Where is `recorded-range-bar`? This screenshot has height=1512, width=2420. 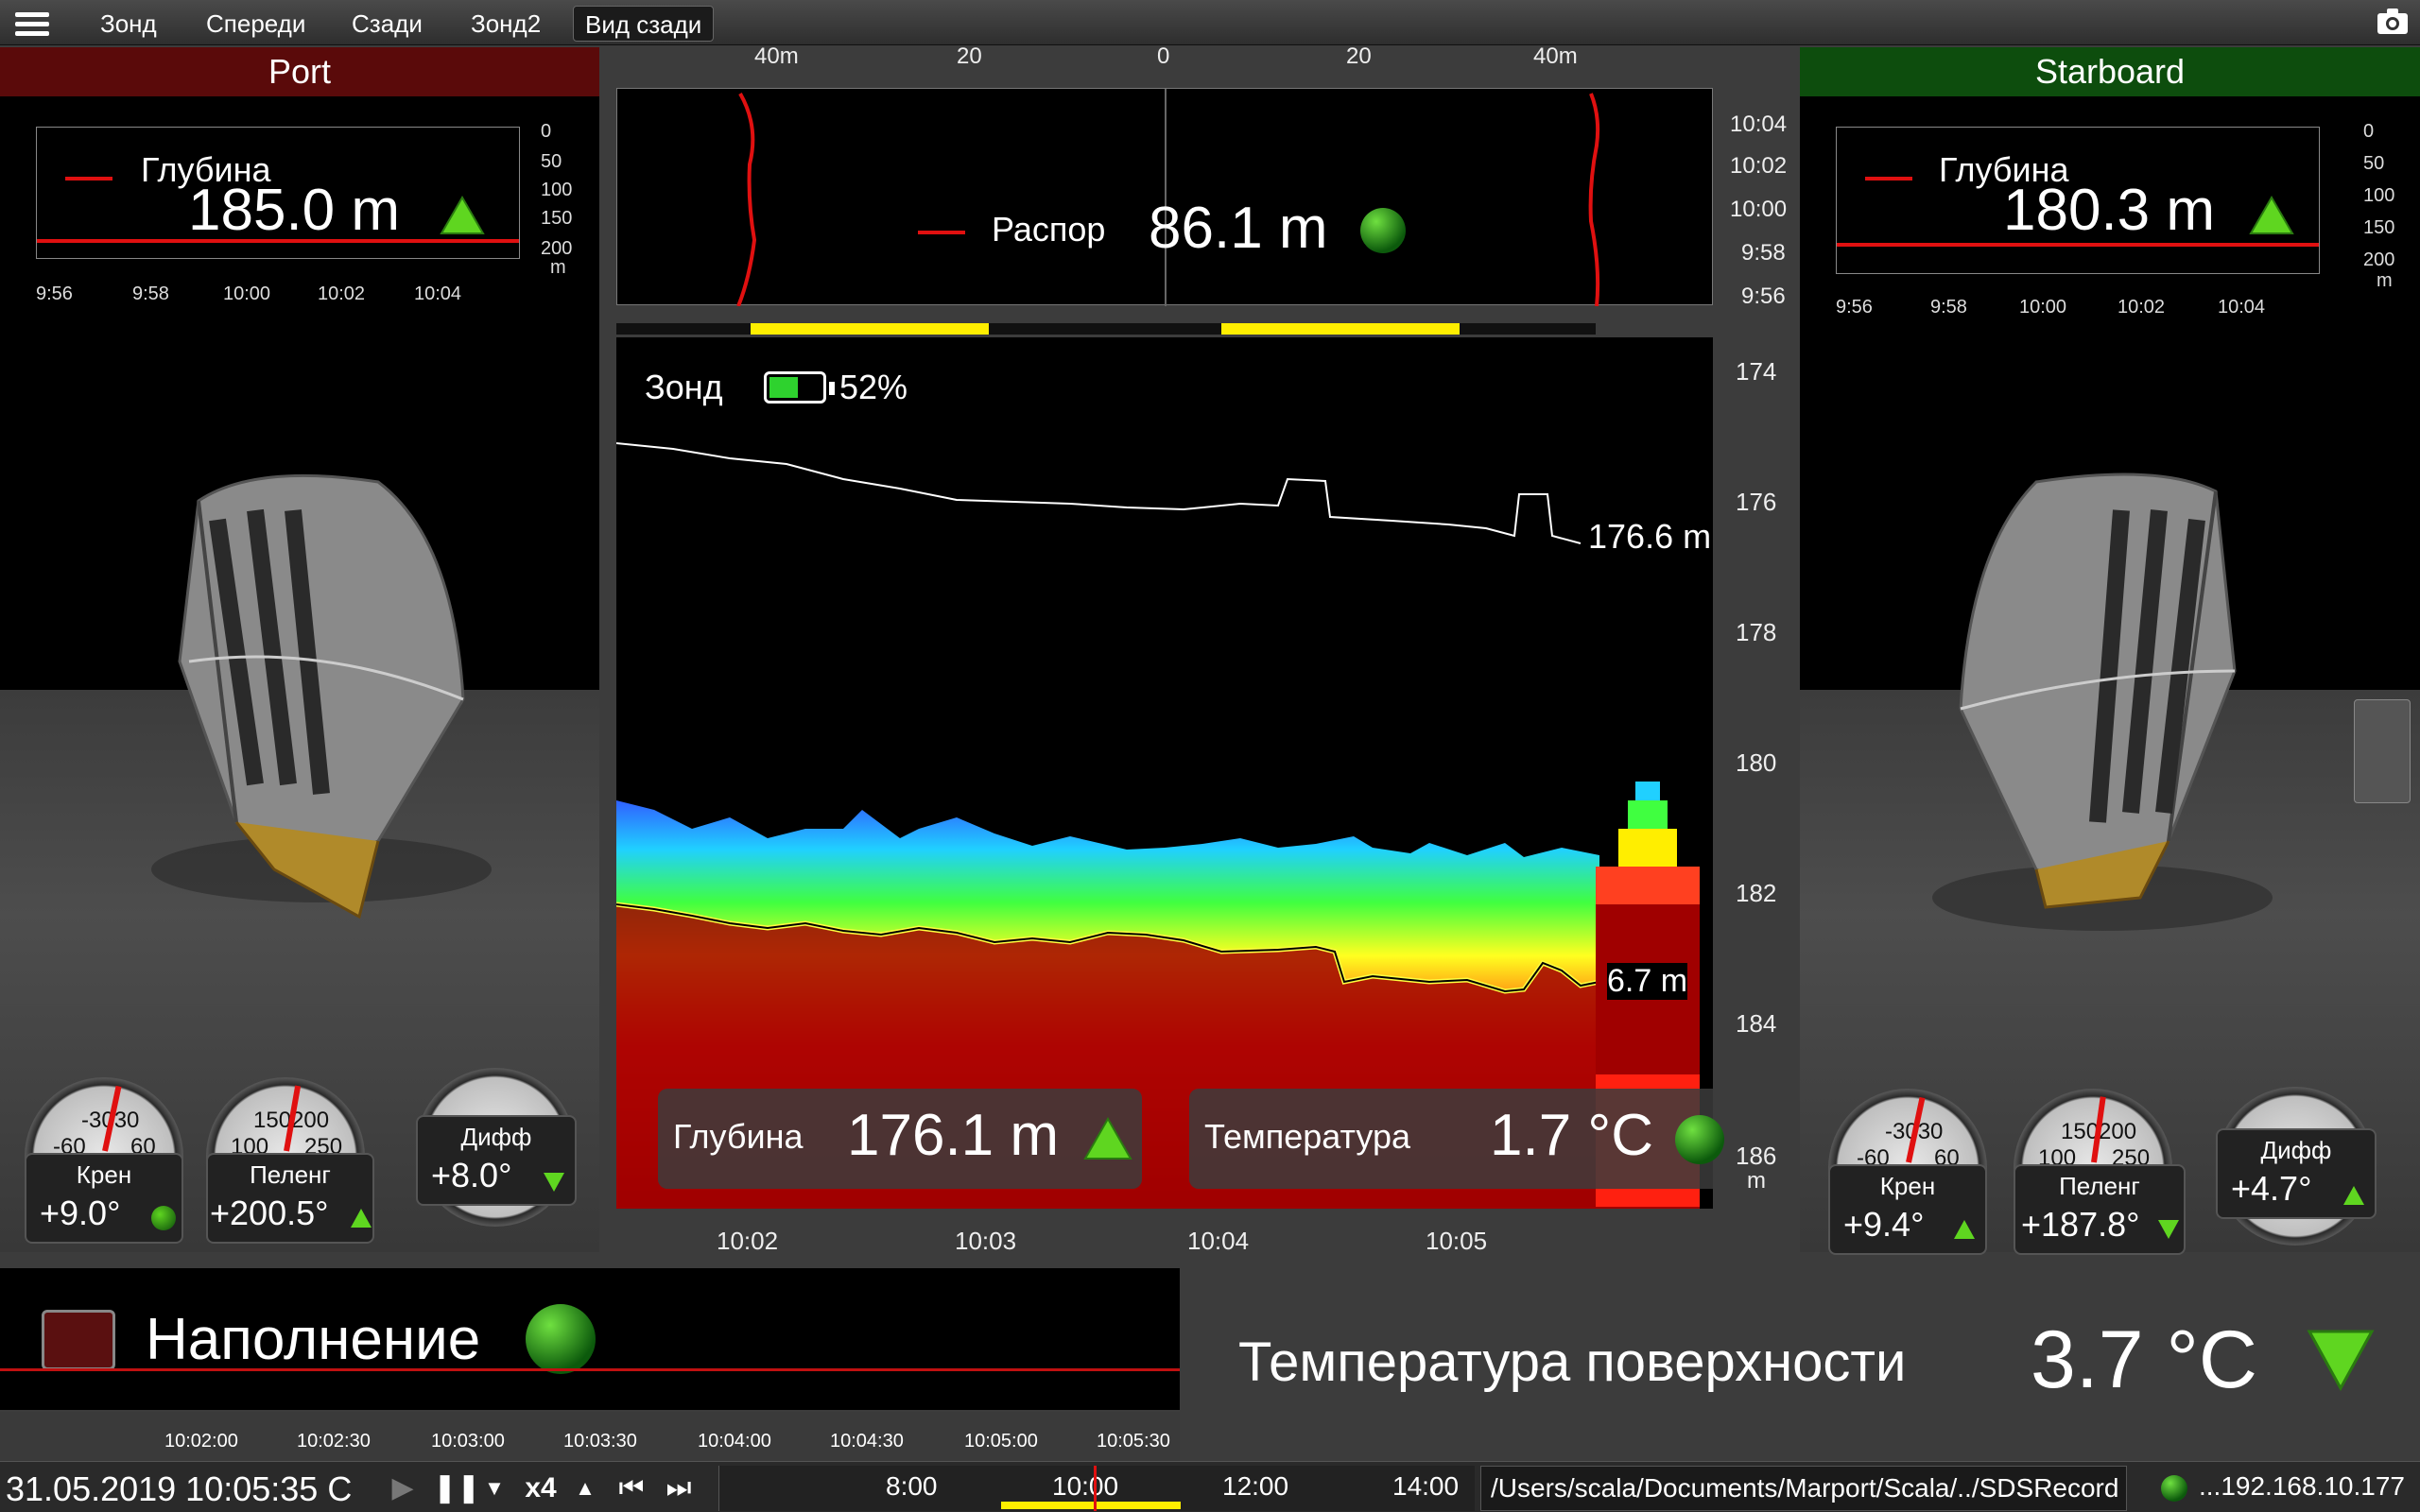 recorded-range-bar is located at coordinates (1091, 1505).